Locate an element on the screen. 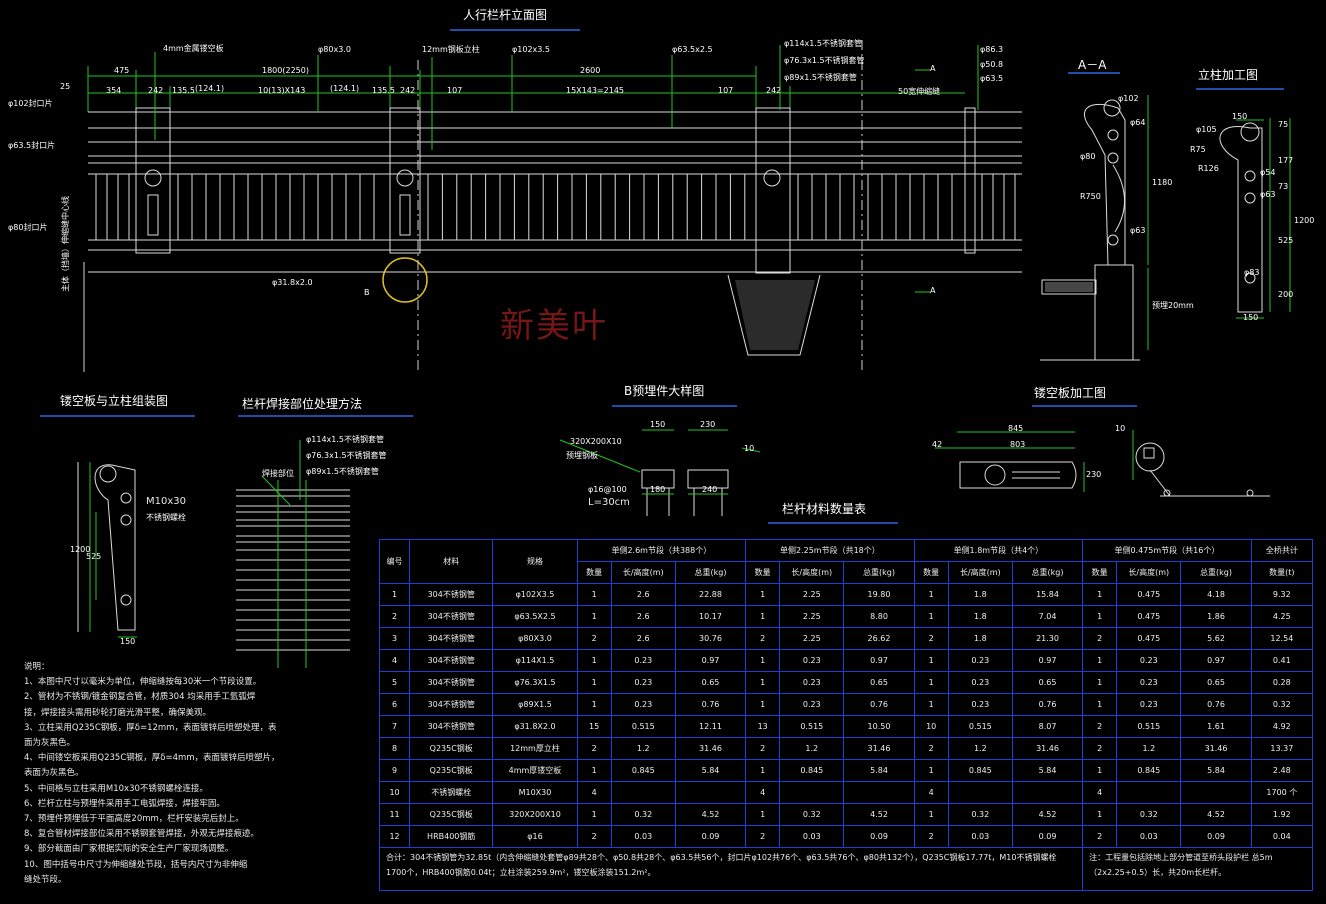 This screenshot has height=904, width=1326. table-cell: 12 is located at coordinates (394, 836).